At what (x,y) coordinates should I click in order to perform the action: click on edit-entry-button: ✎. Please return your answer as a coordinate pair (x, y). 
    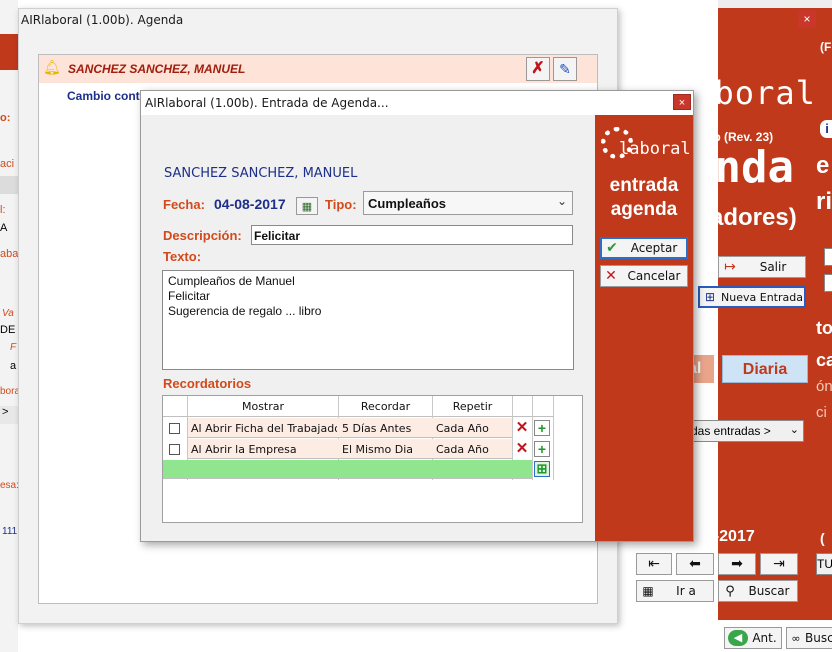
    Looking at the image, I should click on (565, 69).